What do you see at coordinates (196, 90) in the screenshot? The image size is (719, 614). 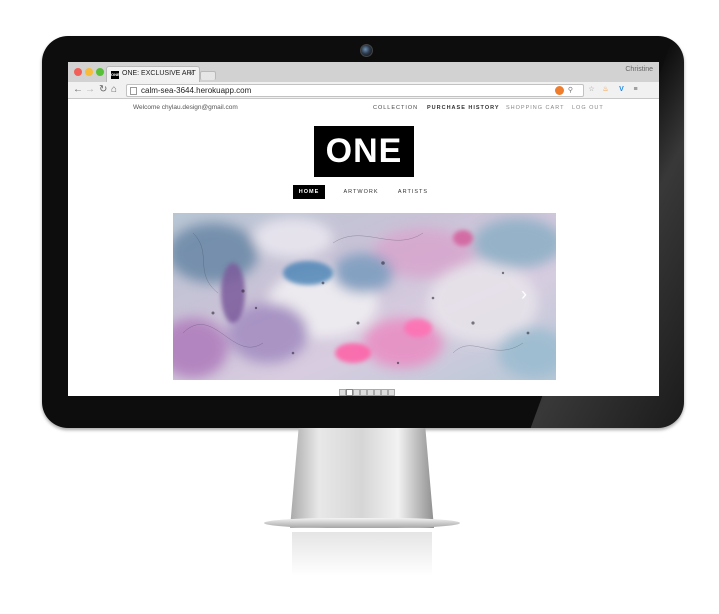 I see `url-text: calm-sea-3644.herokuapp.com` at bounding box center [196, 90].